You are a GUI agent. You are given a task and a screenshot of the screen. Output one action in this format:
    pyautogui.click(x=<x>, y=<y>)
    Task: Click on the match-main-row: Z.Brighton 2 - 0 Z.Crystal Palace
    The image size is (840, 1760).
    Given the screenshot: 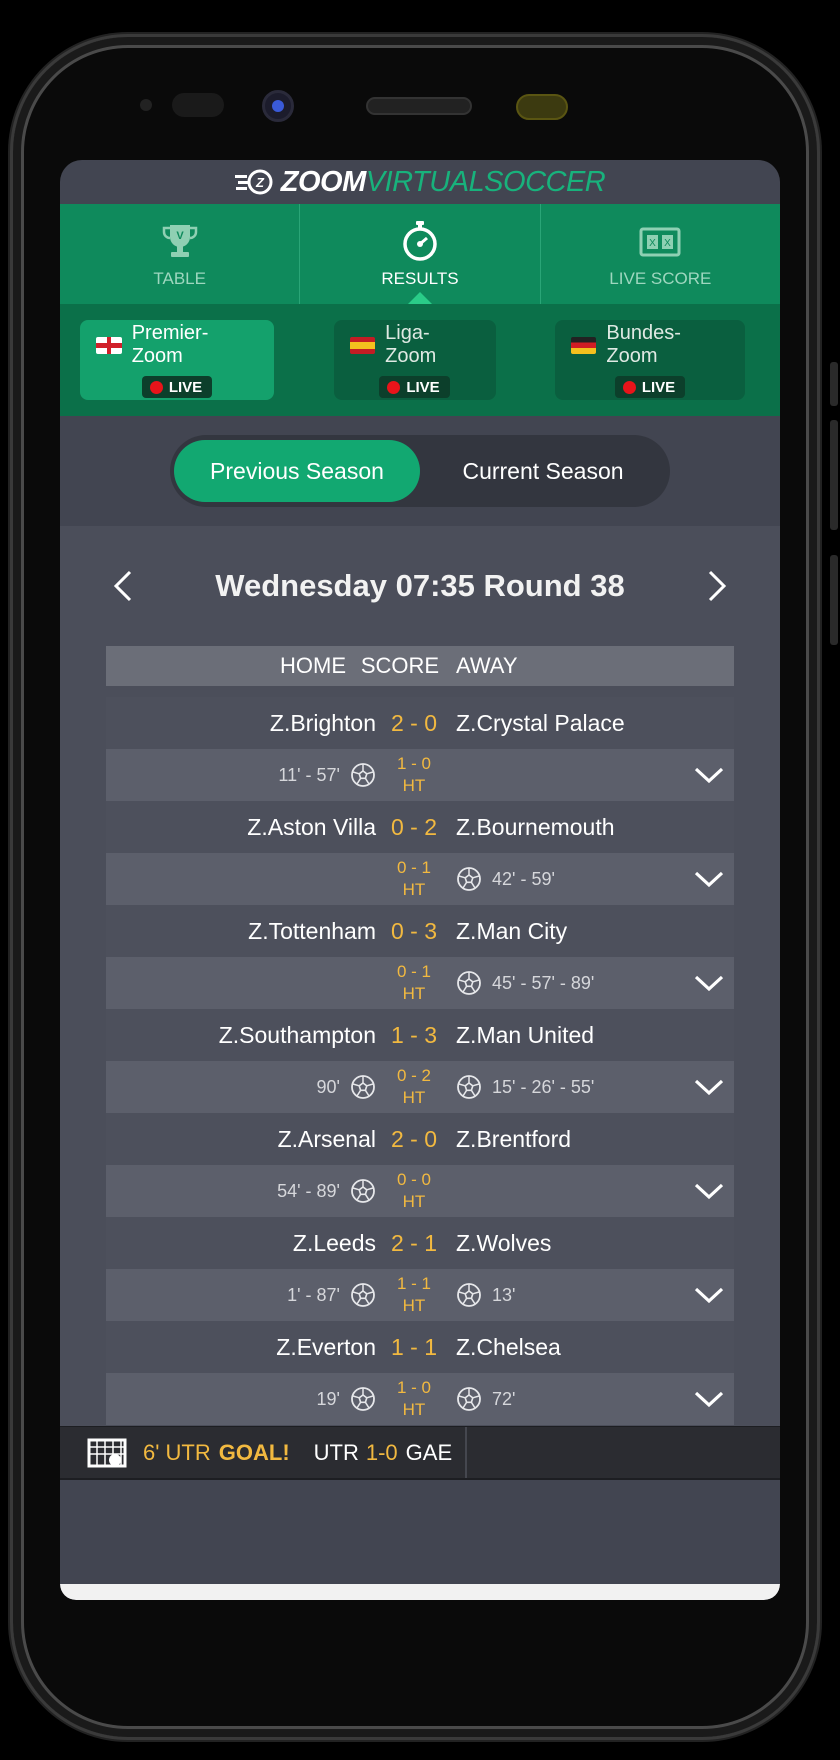 What is the action you would take?
    pyautogui.click(x=420, y=723)
    